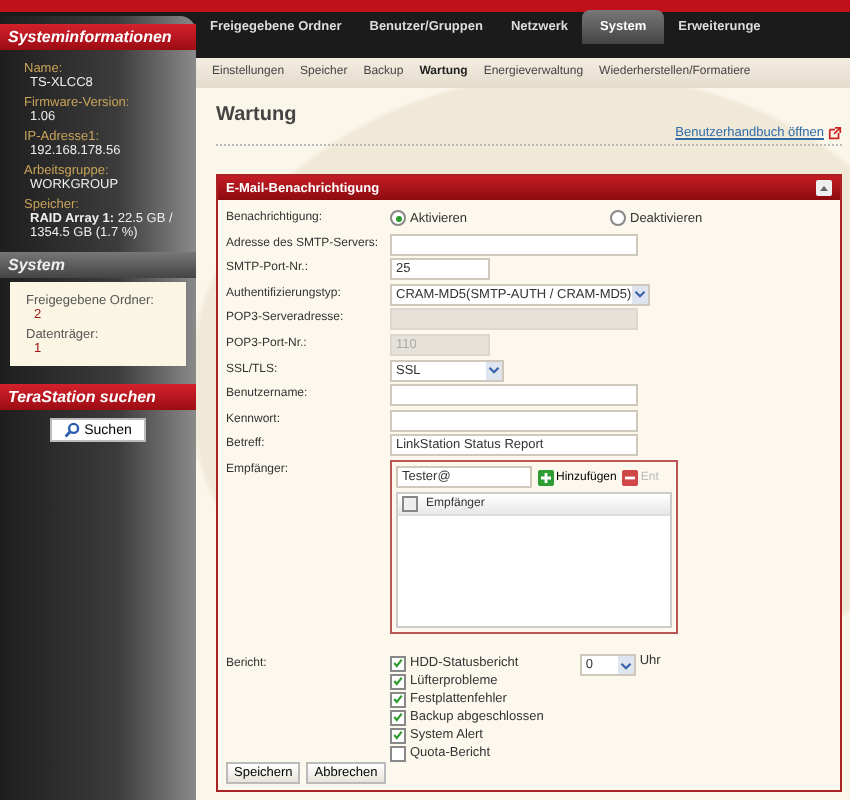 This screenshot has height=800, width=850. What do you see at coordinates (98, 265) in the screenshot?
I see `section-title: System` at bounding box center [98, 265].